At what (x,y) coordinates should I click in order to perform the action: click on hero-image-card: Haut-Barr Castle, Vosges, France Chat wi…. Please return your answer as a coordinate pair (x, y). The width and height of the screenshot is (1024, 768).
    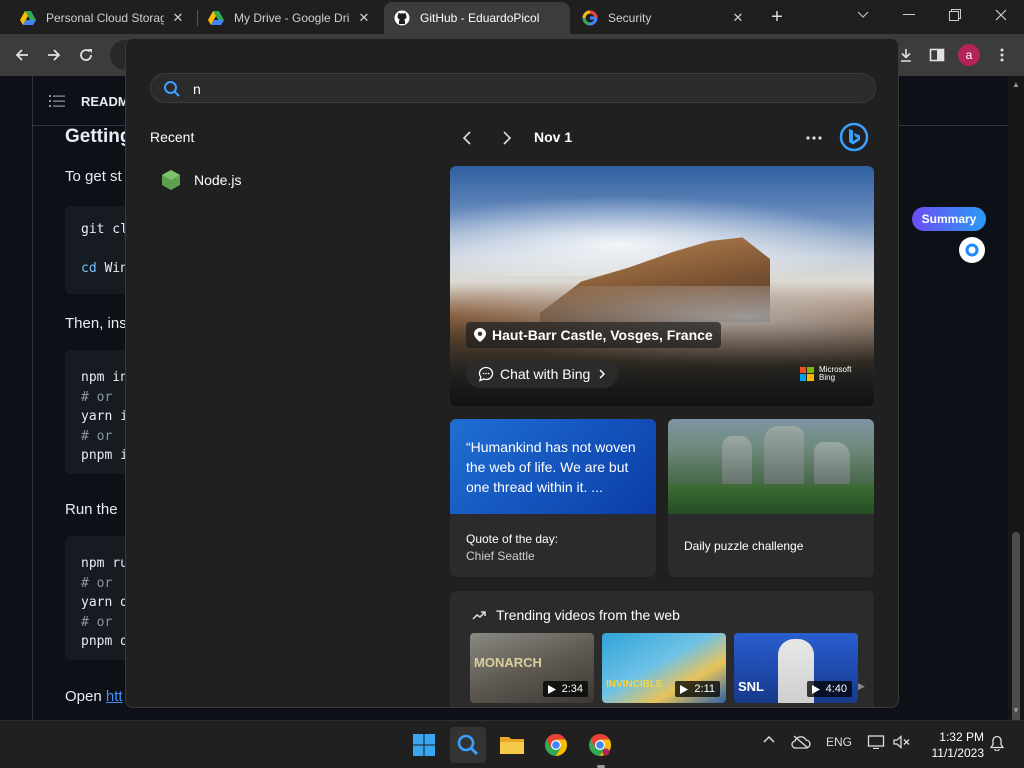
    Looking at the image, I should click on (662, 286).